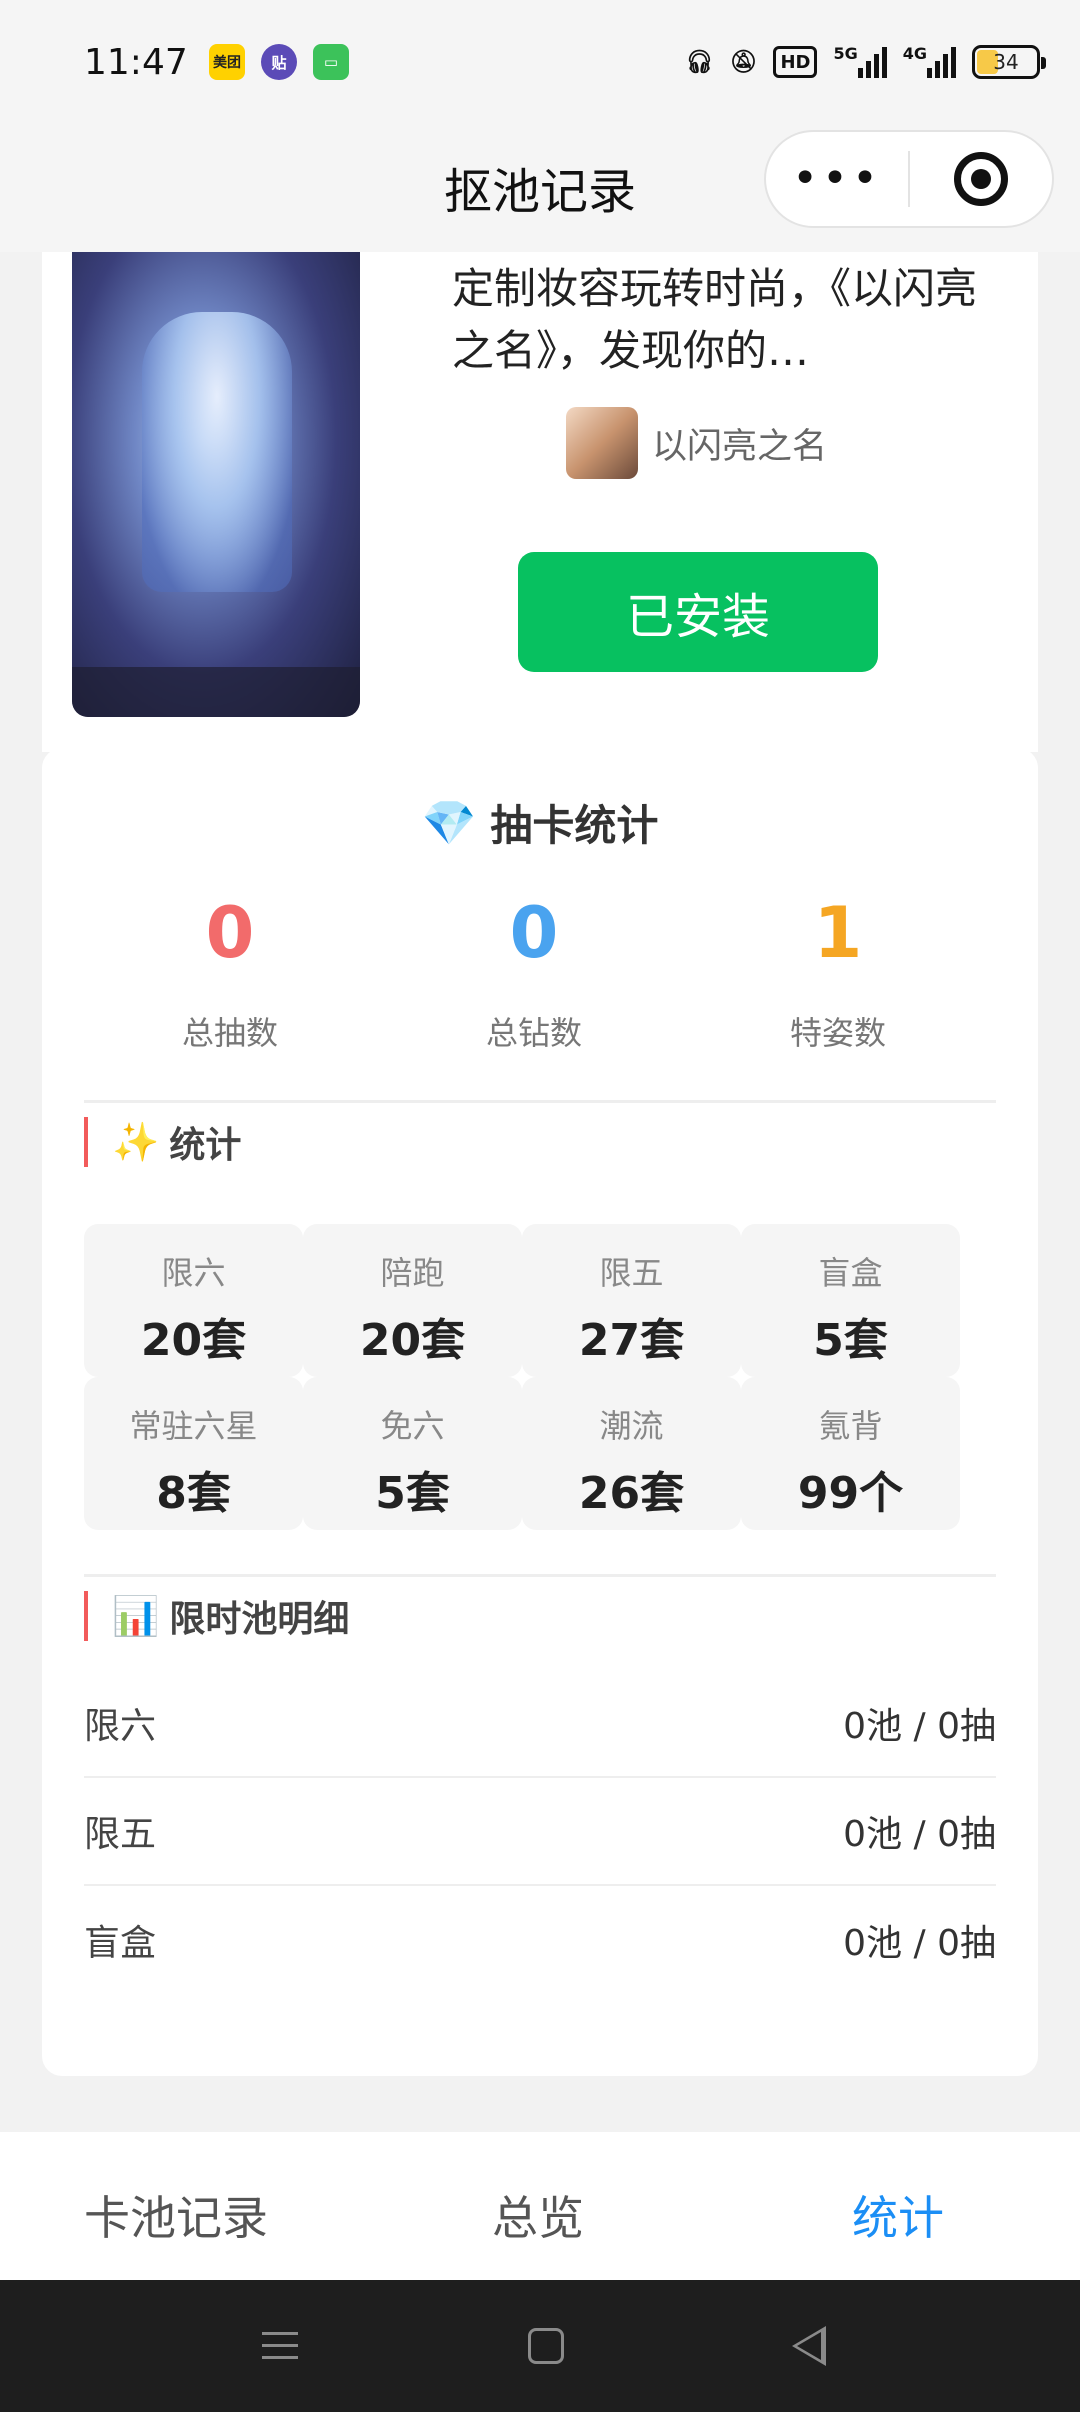 Image resolution: width=1080 pixels, height=2412 pixels. What do you see at coordinates (136, 62) in the screenshot?
I see `status-time: 11:47` at bounding box center [136, 62].